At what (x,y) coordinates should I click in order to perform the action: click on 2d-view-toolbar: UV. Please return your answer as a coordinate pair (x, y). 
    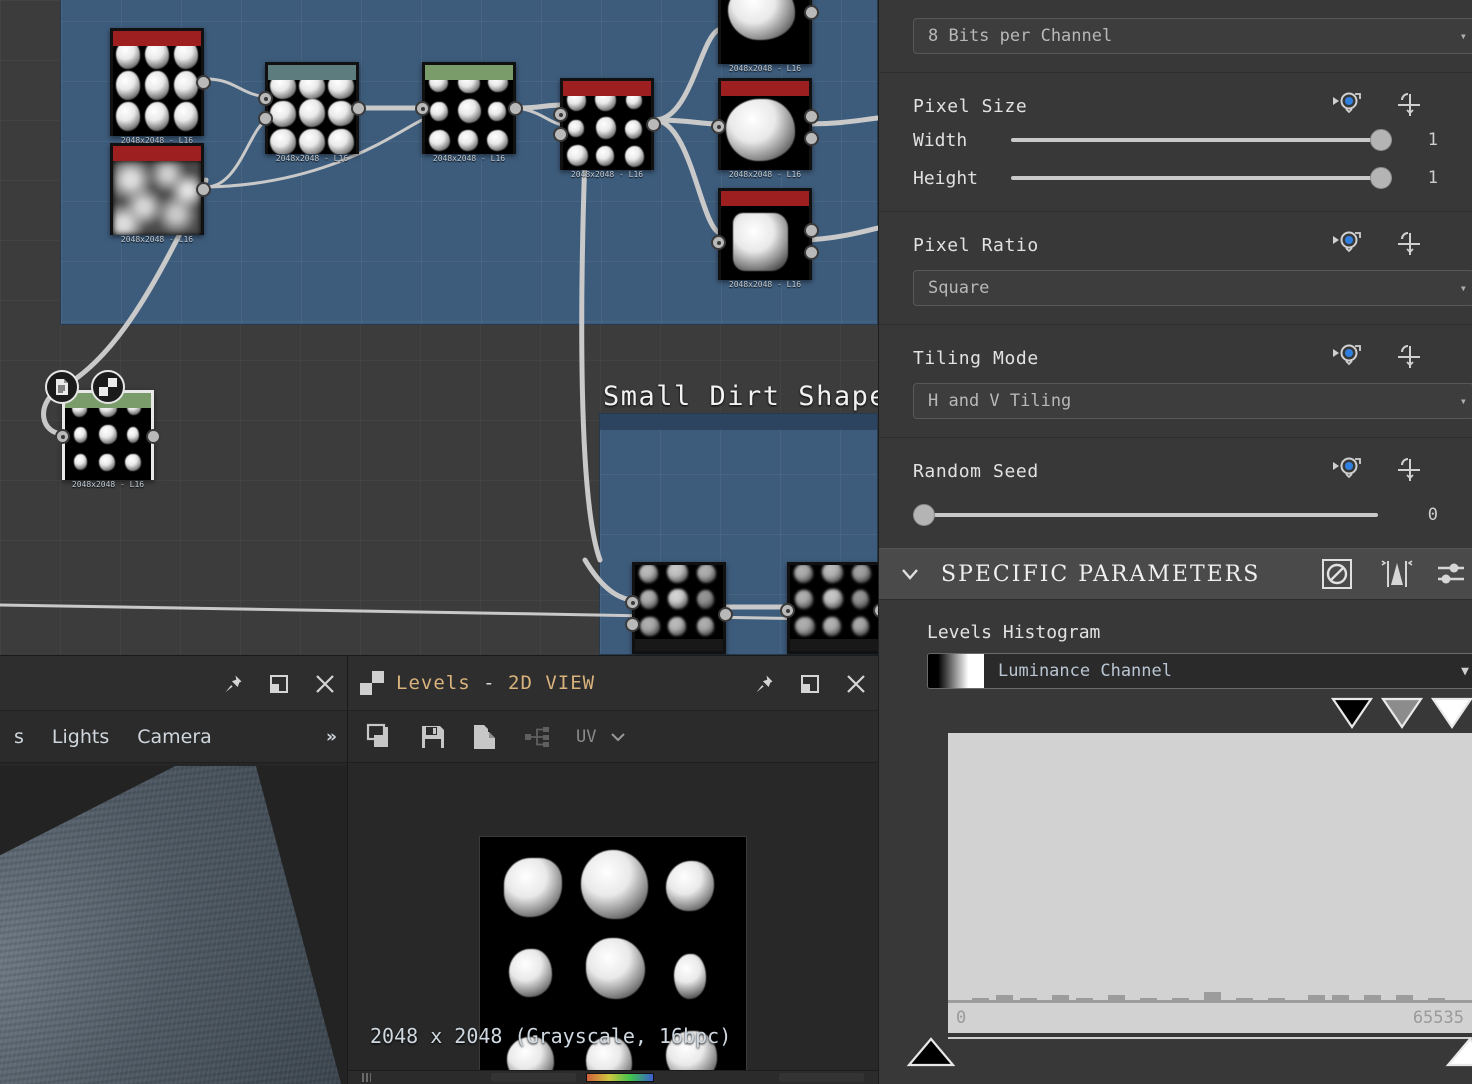
    Looking at the image, I should click on (613, 737).